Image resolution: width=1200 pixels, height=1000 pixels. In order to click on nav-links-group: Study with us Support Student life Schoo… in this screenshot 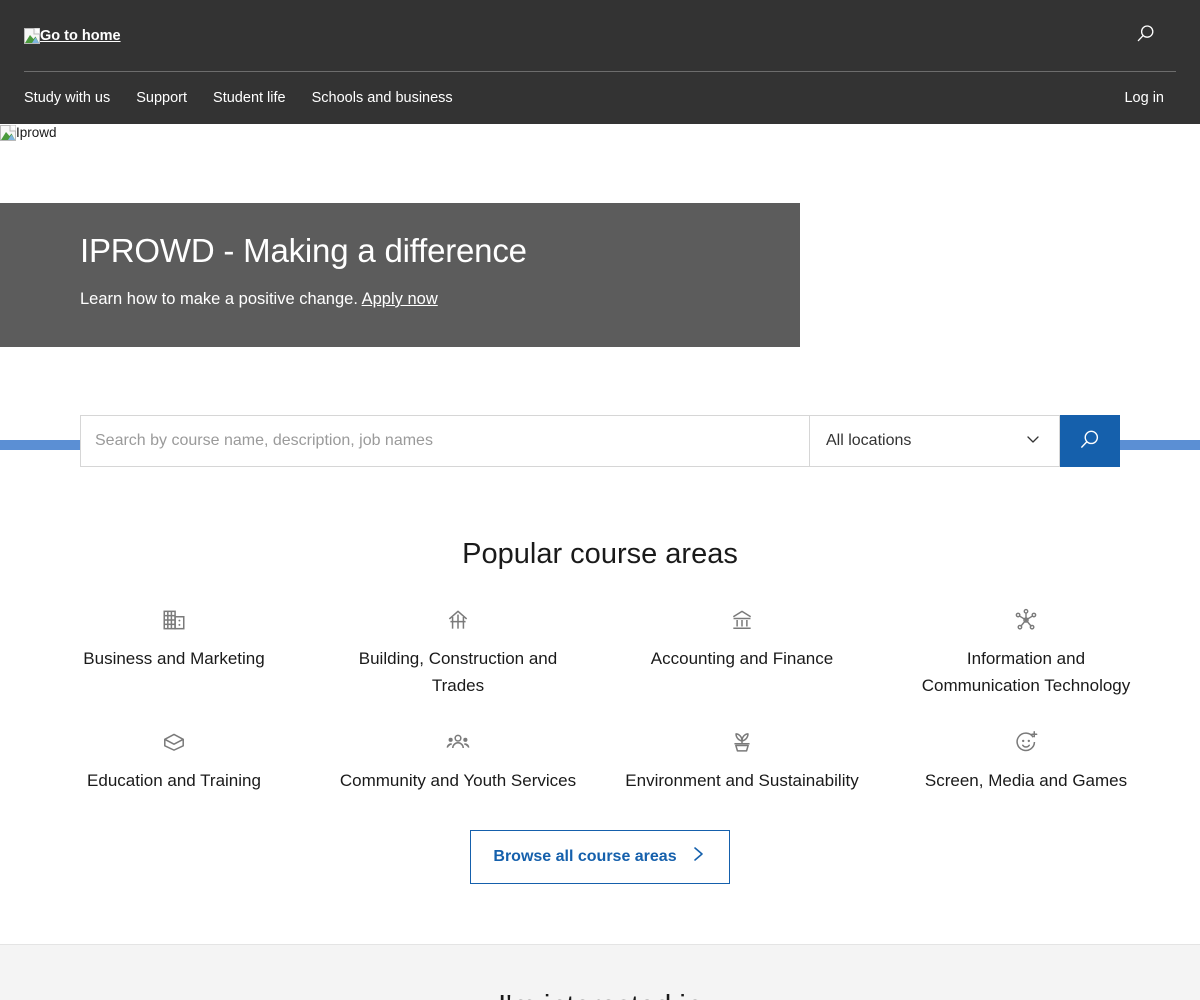, I will do `click(238, 98)`.